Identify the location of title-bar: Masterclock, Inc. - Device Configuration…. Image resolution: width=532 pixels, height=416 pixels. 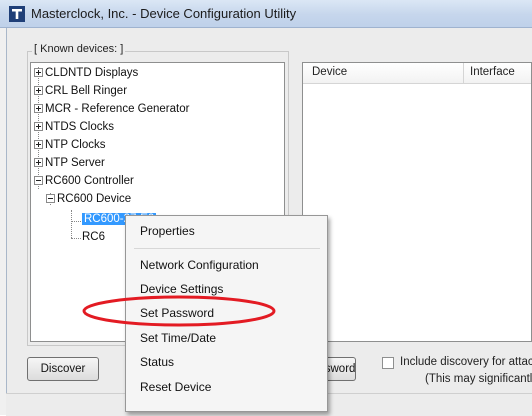
(266, 14).